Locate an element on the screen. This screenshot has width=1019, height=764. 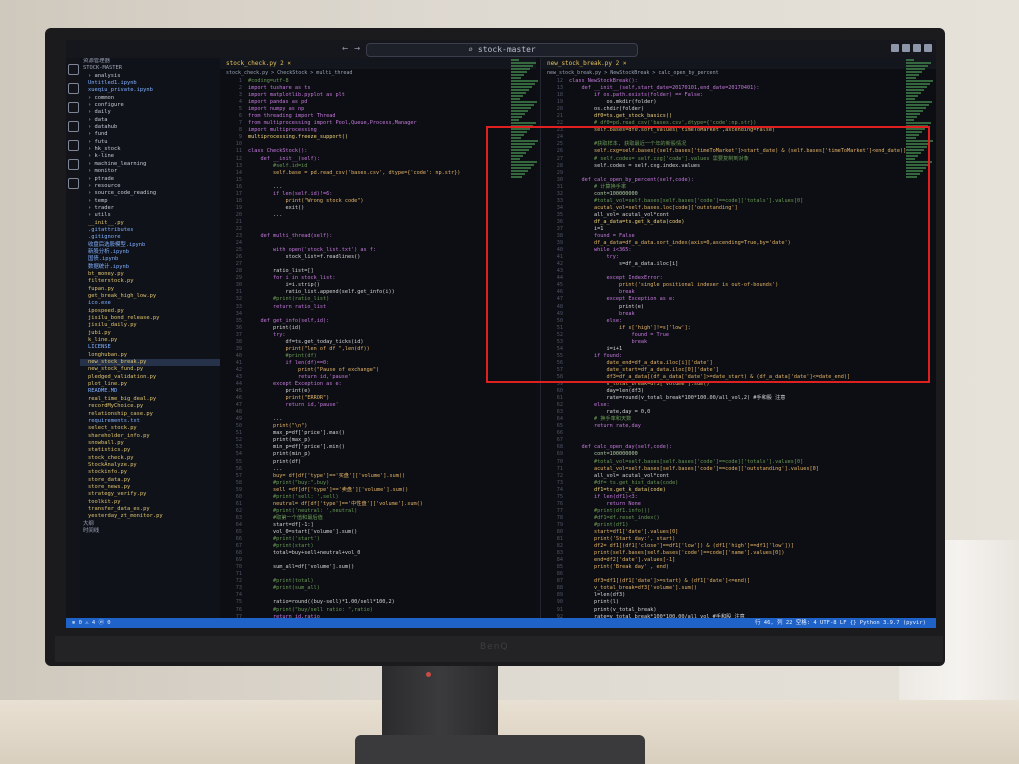
code-line: 81 print('Start day:', start) is located at coordinates (738, 539).